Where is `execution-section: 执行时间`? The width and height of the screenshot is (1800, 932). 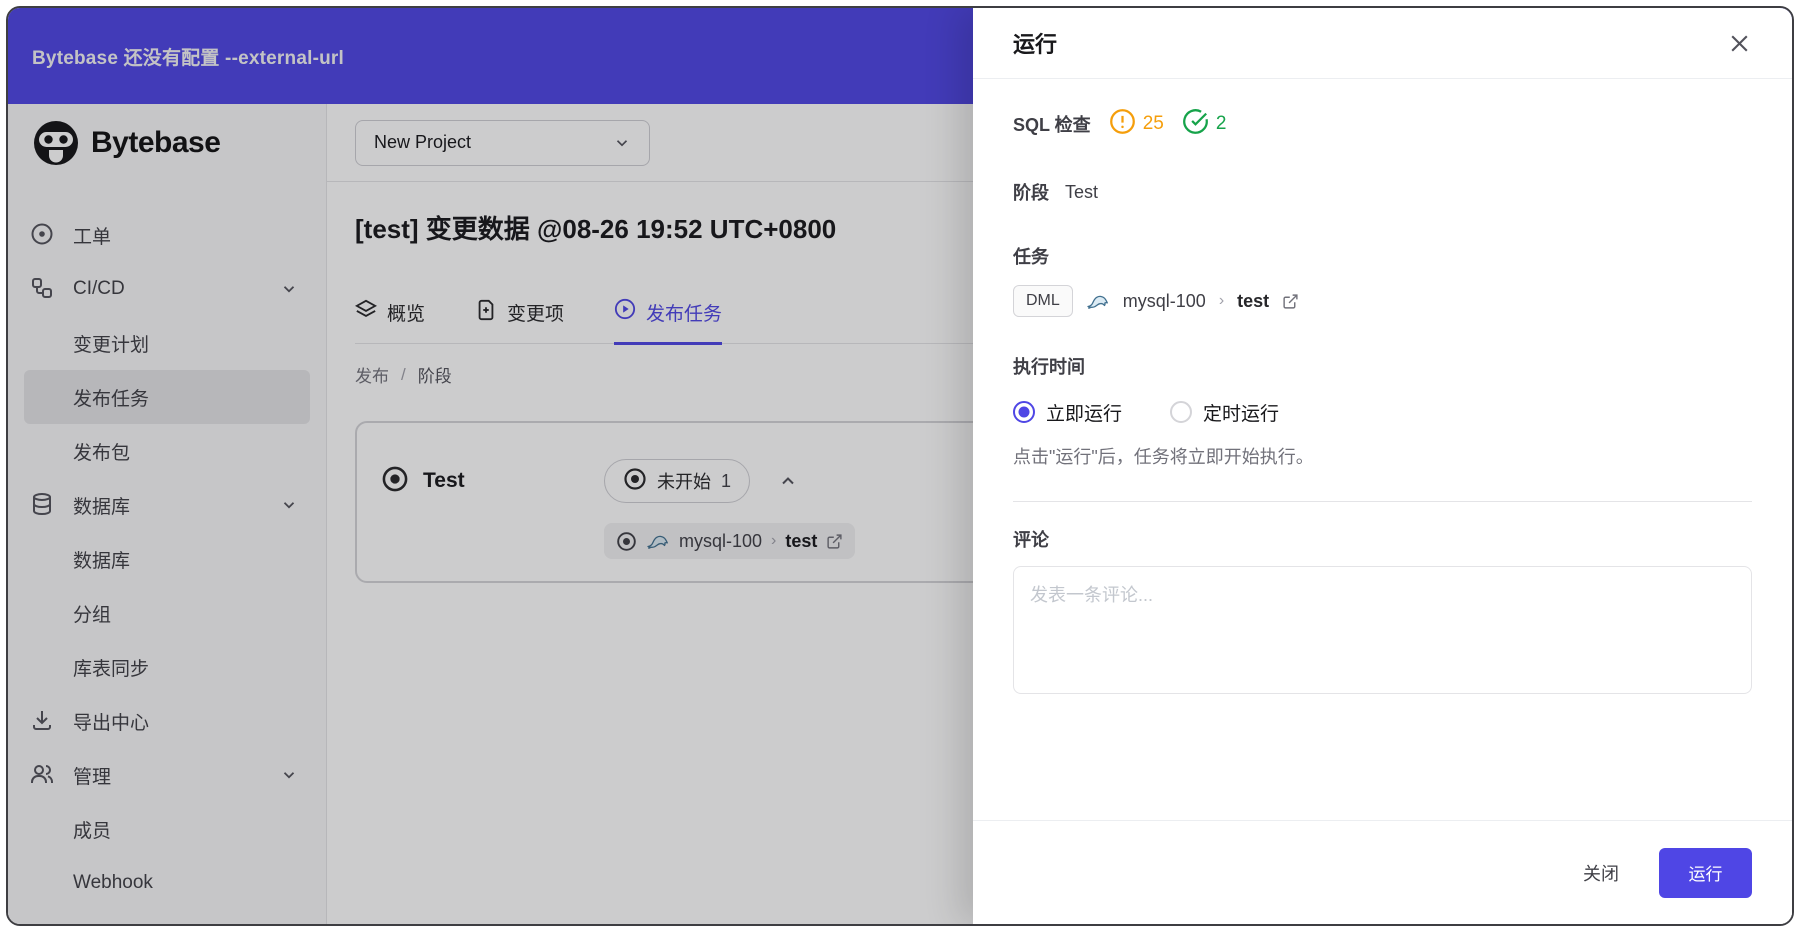 execution-section: 执行时间 is located at coordinates (1382, 366).